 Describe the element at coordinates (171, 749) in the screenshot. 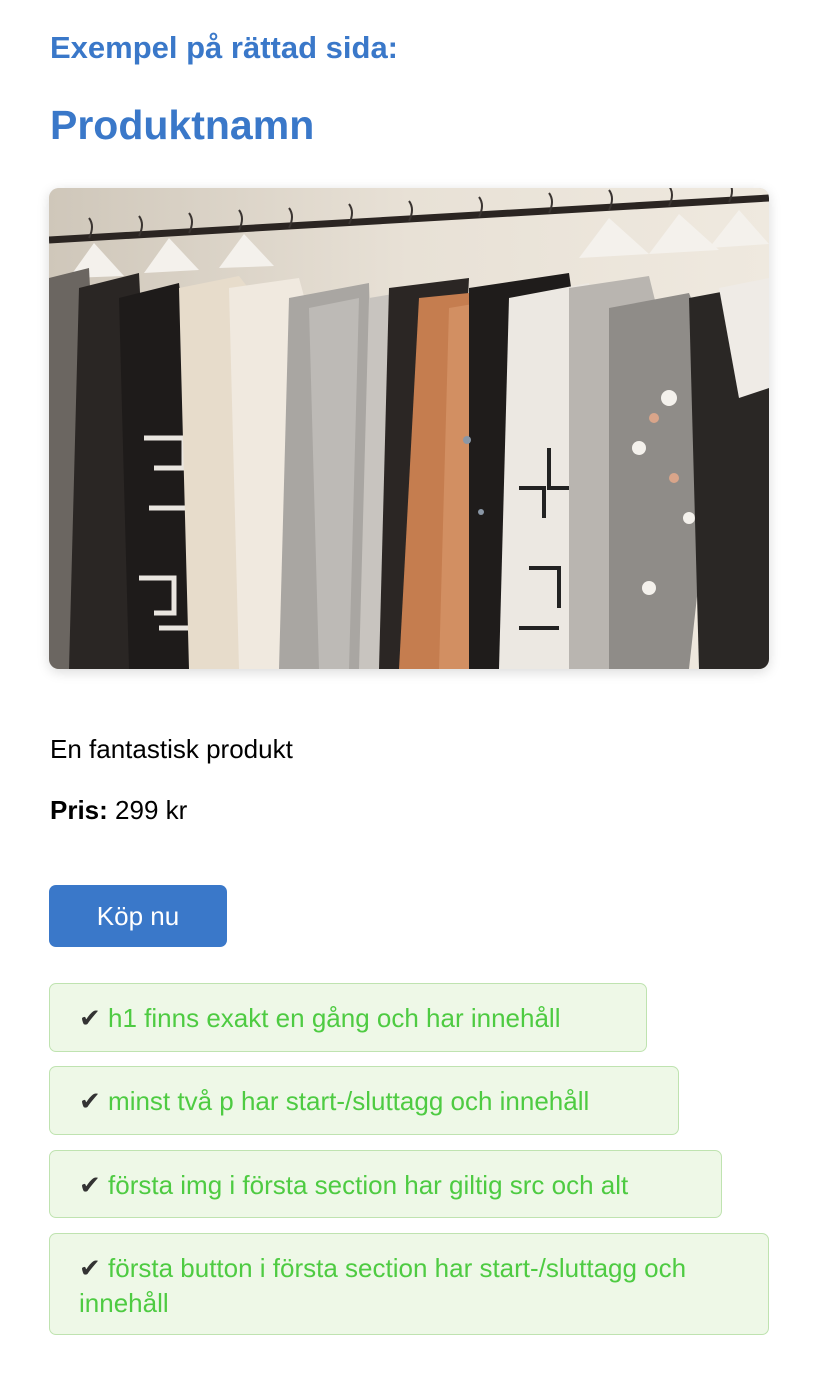

I see `product-description: En fantastisk produkt` at that location.